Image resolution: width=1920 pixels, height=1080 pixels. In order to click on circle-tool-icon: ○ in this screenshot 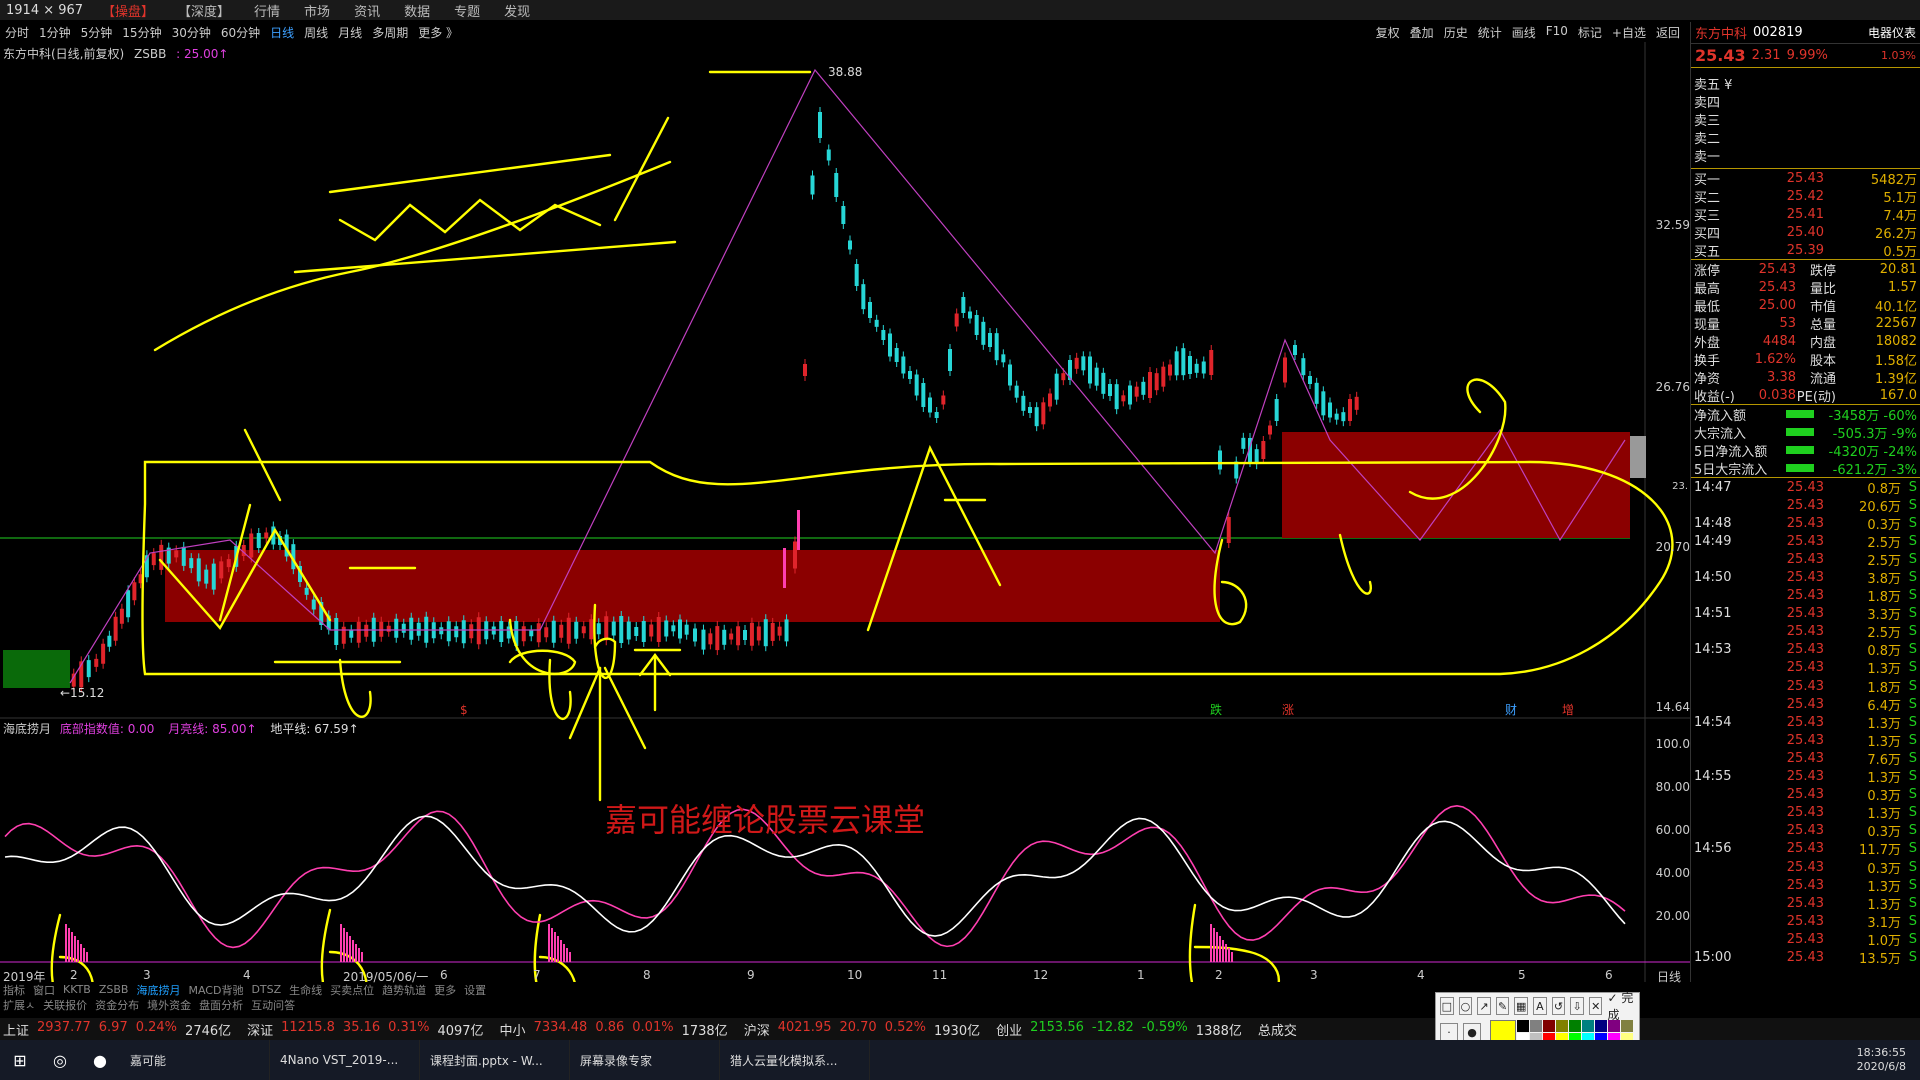, I will do `click(1465, 1006)`.